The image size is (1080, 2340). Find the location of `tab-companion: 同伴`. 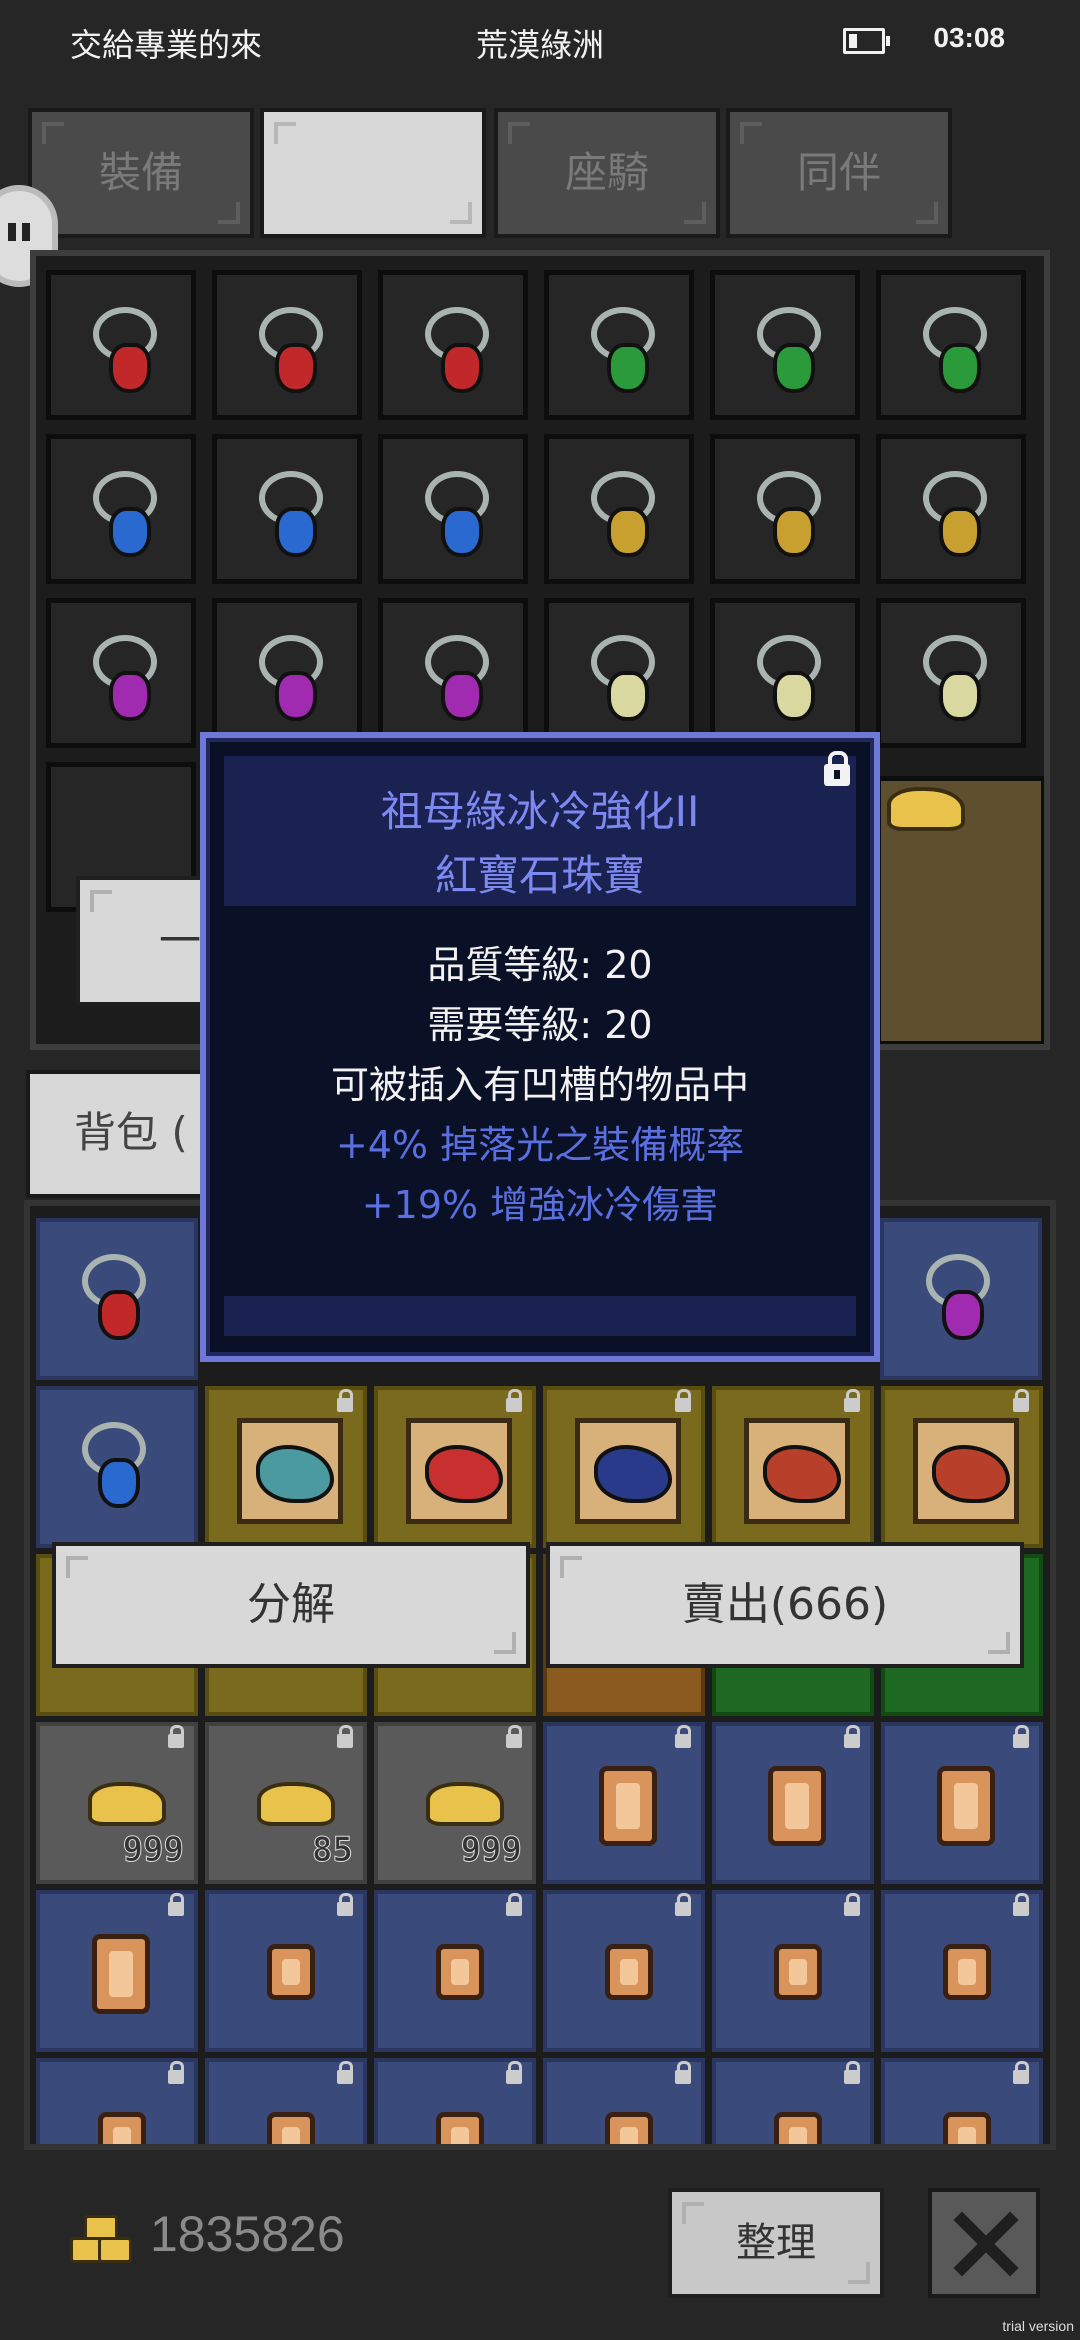

tab-companion: 同伴 is located at coordinates (839, 173).